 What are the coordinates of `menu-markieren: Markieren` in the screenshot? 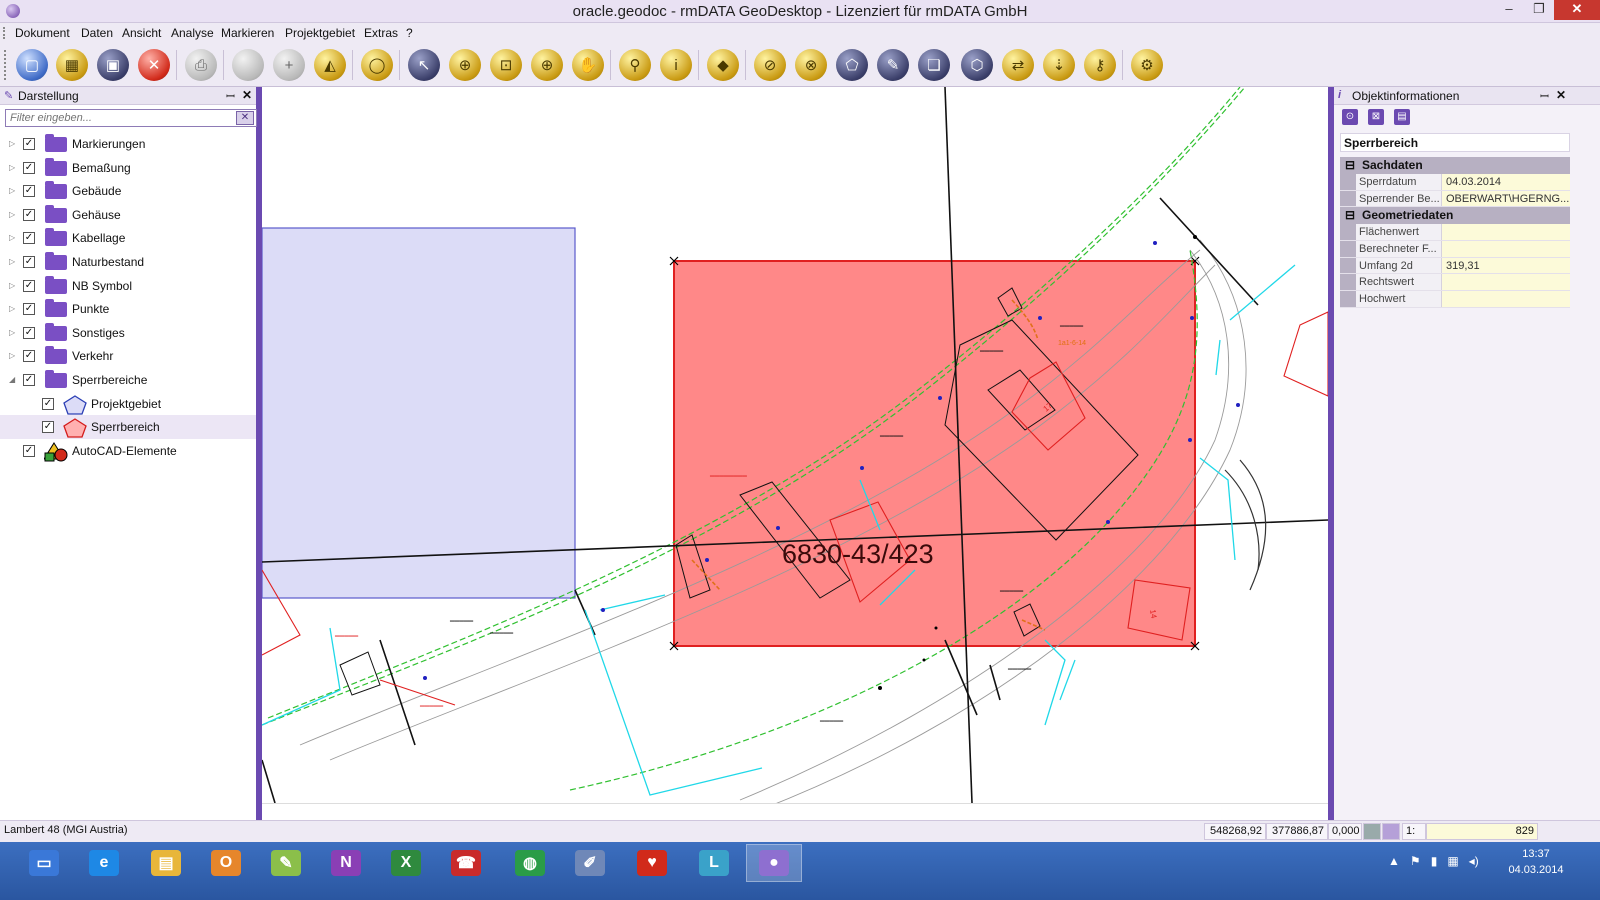 It's located at (247, 33).